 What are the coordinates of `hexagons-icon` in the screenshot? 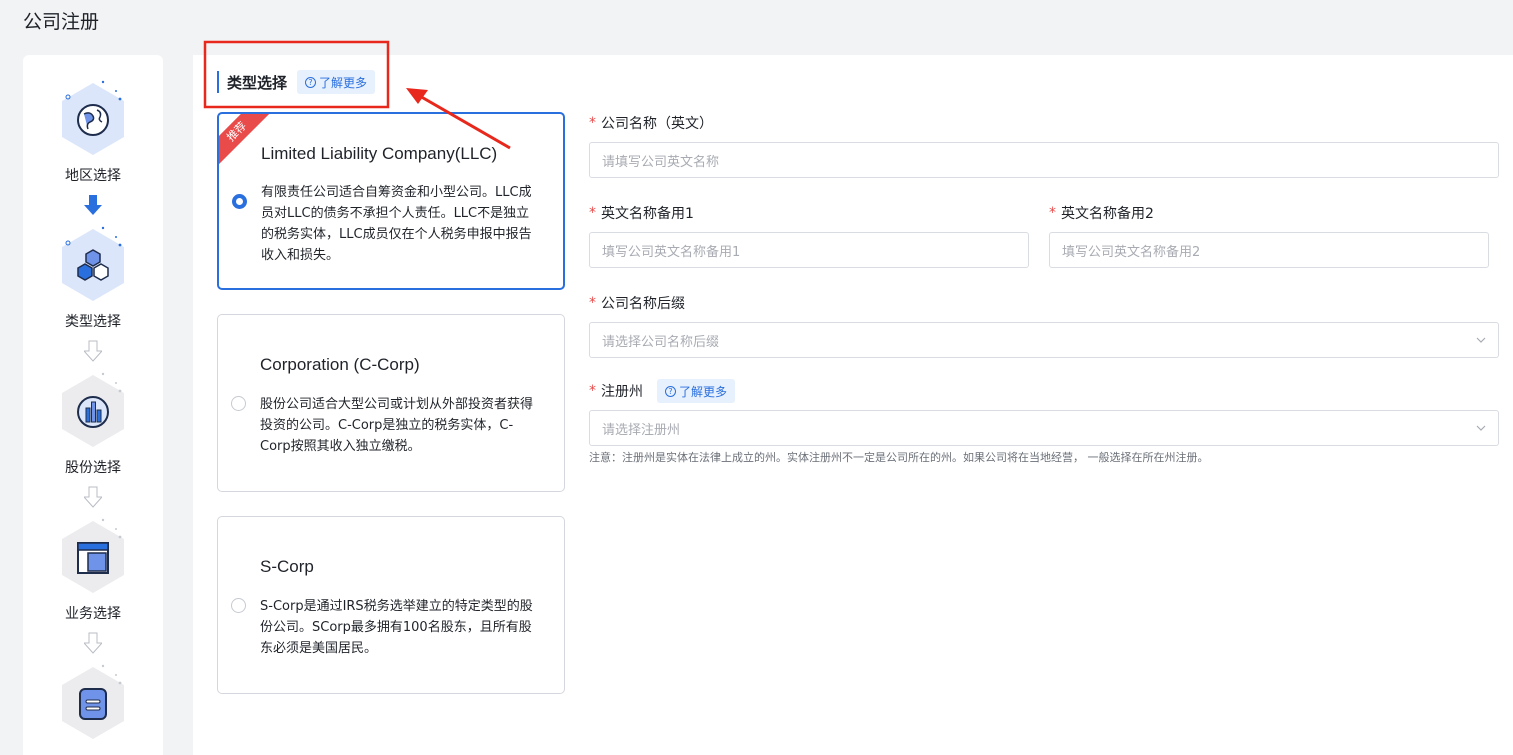 It's located at (93, 265).